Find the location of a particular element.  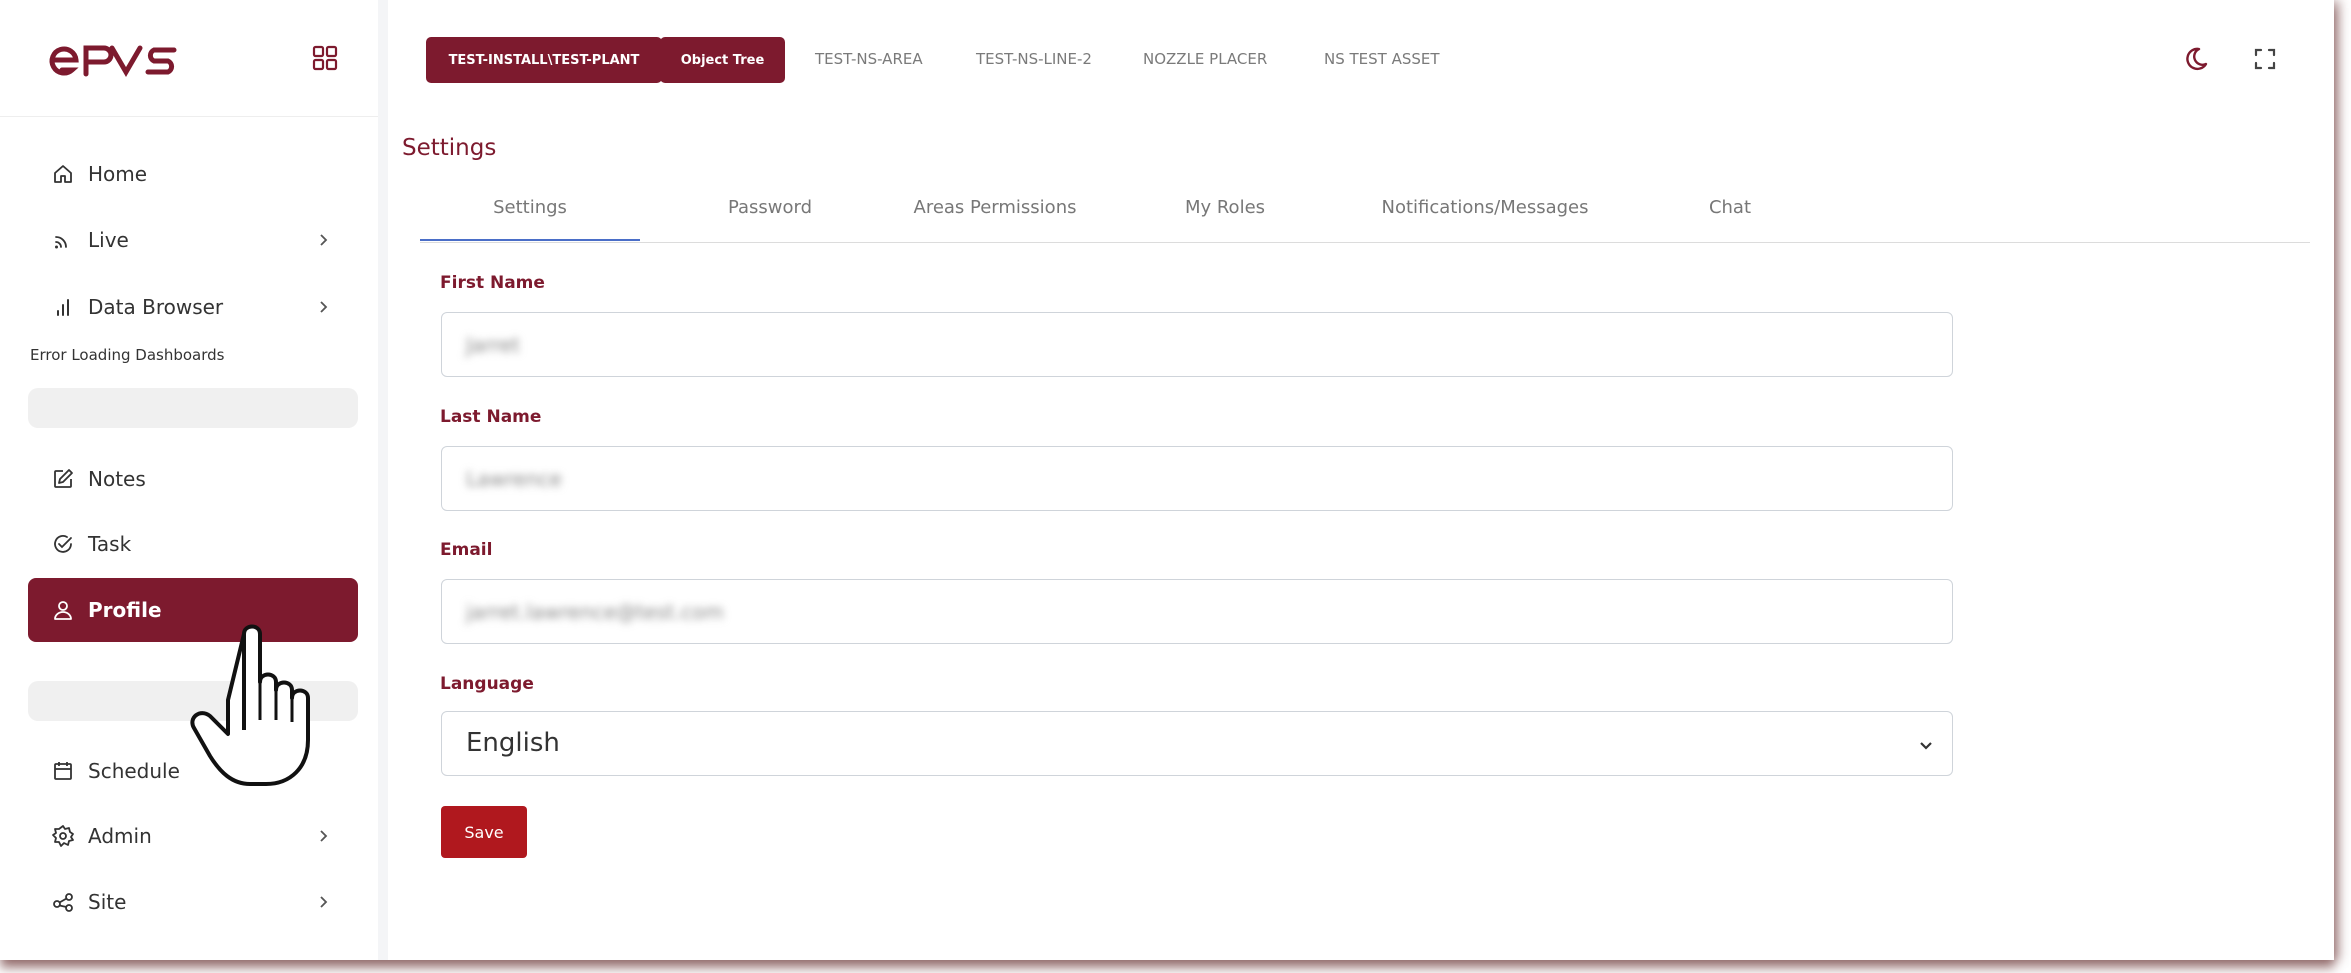

live-icon is located at coordinates (63, 240).